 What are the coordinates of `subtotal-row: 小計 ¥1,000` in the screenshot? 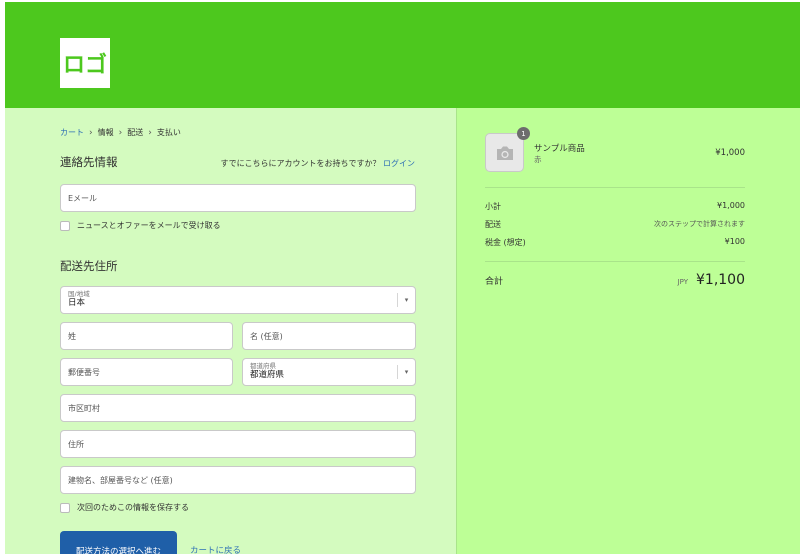 It's located at (615, 206).